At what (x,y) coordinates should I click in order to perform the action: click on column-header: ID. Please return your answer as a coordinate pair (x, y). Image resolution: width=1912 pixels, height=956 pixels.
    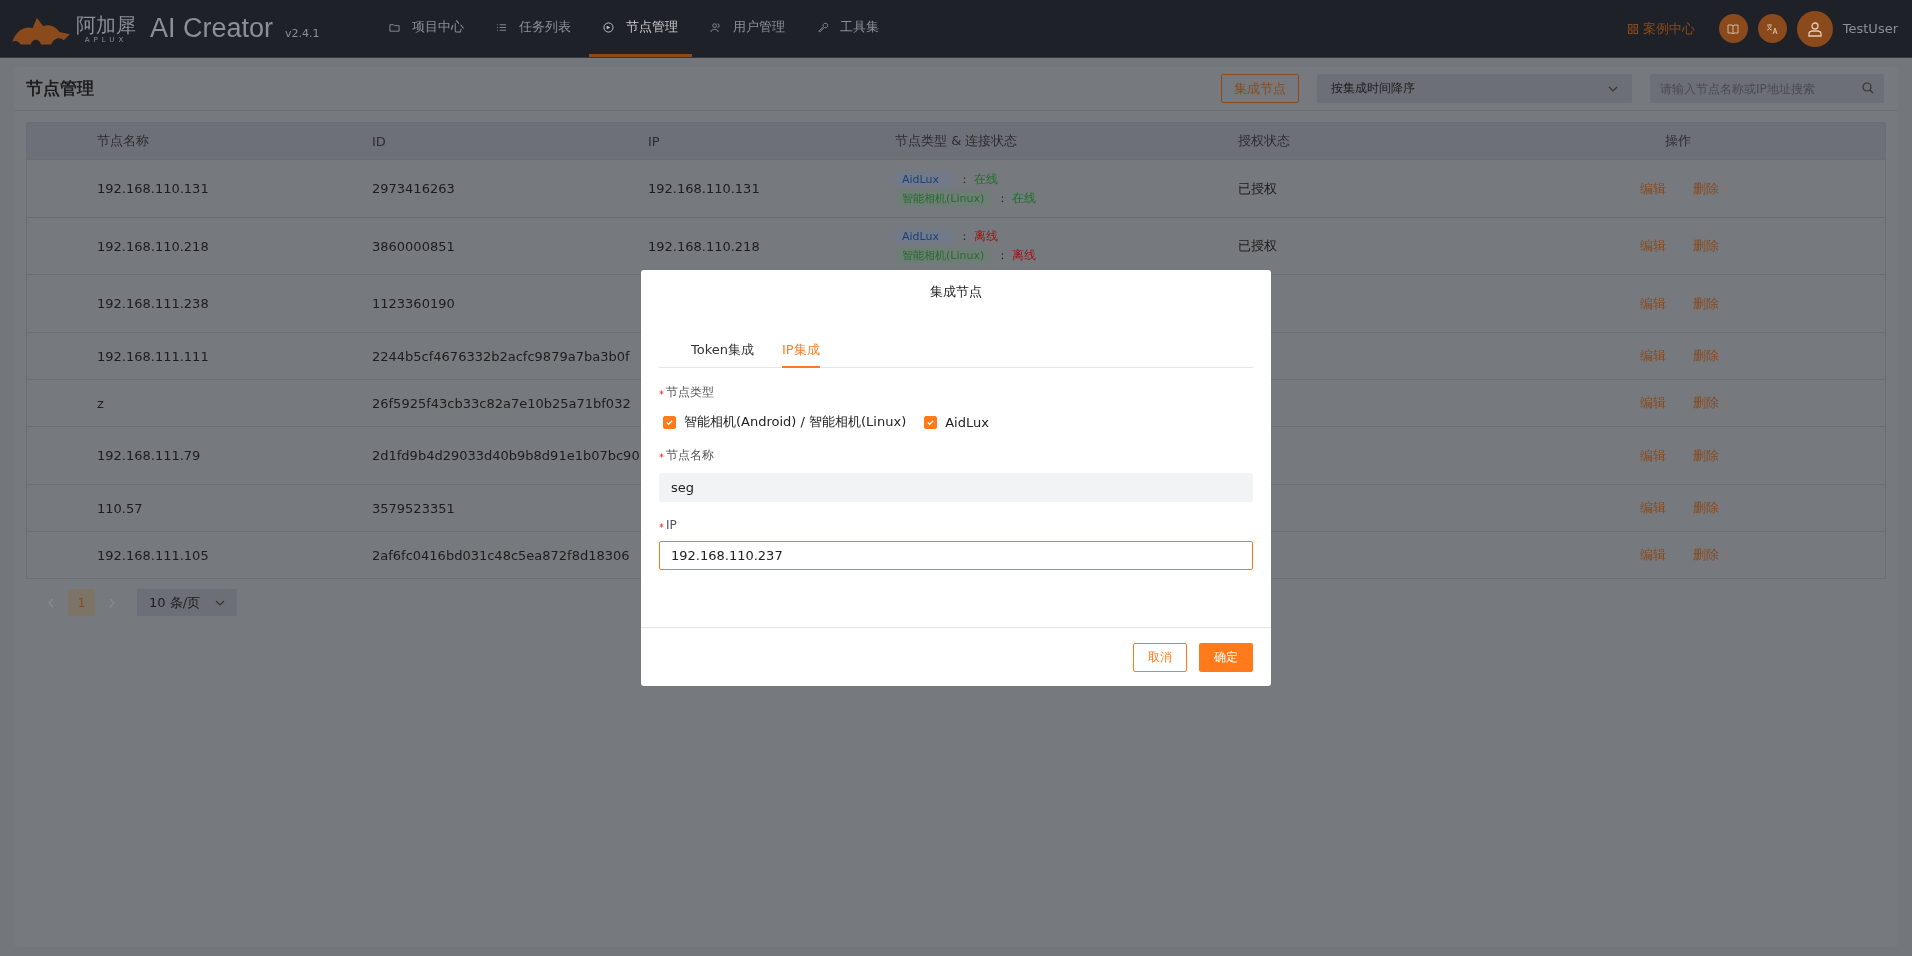
    Looking at the image, I should click on (379, 141).